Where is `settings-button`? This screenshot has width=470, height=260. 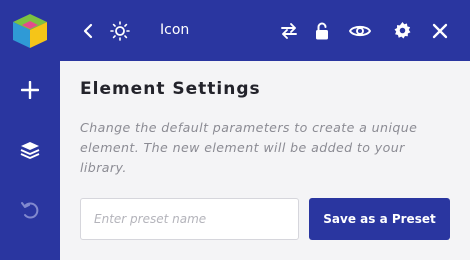
settings-button is located at coordinates (402, 30).